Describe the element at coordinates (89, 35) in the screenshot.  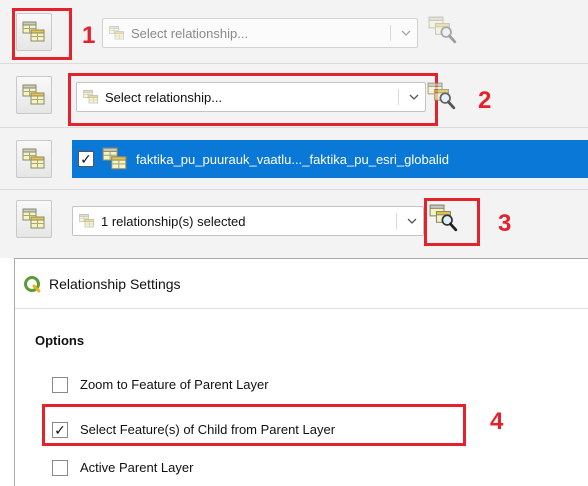
I see `step-number-1: 1` at that location.